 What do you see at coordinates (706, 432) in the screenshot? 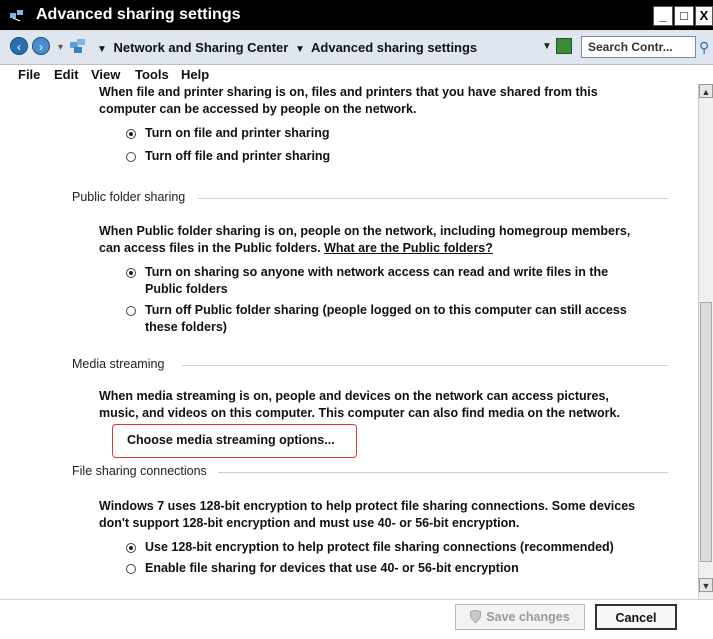
I see `scroll-thumb` at bounding box center [706, 432].